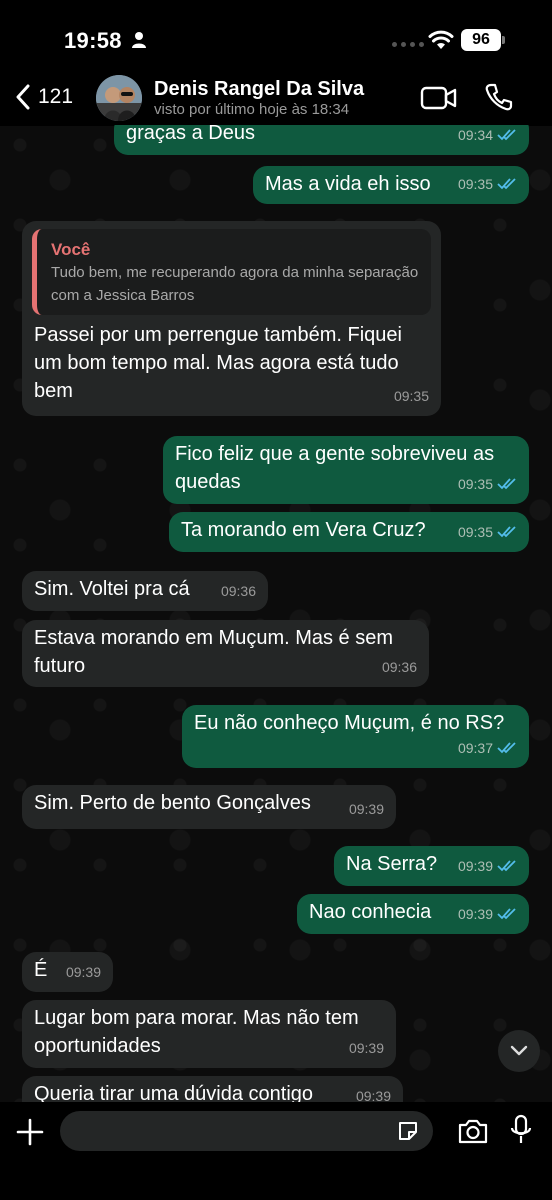 This screenshot has height=1200, width=552. I want to click on signal-dots-icon, so click(408, 44).